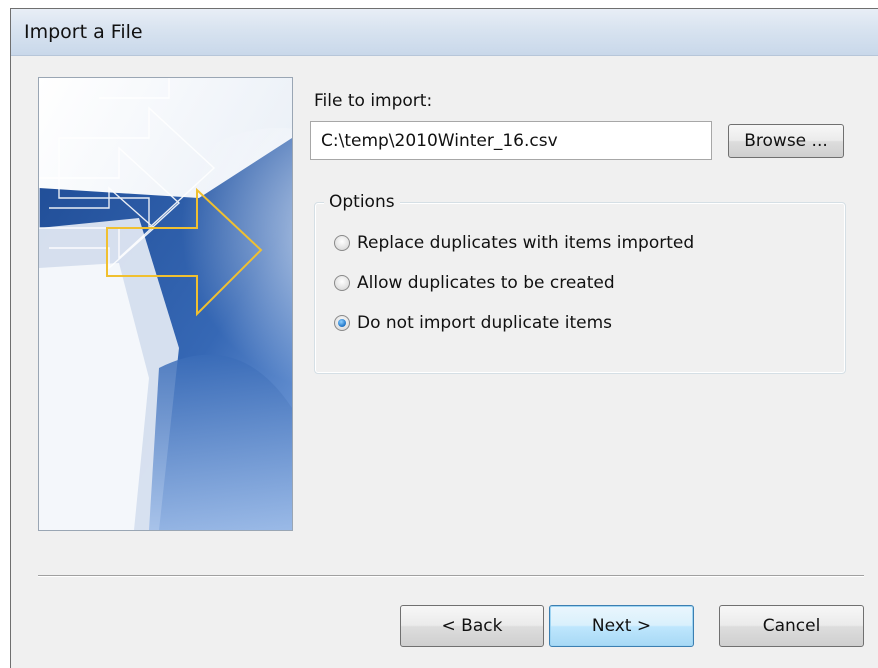 The image size is (878, 668). Describe the element at coordinates (791, 626) in the screenshot. I see `cancel-button: Cancel` at that location.